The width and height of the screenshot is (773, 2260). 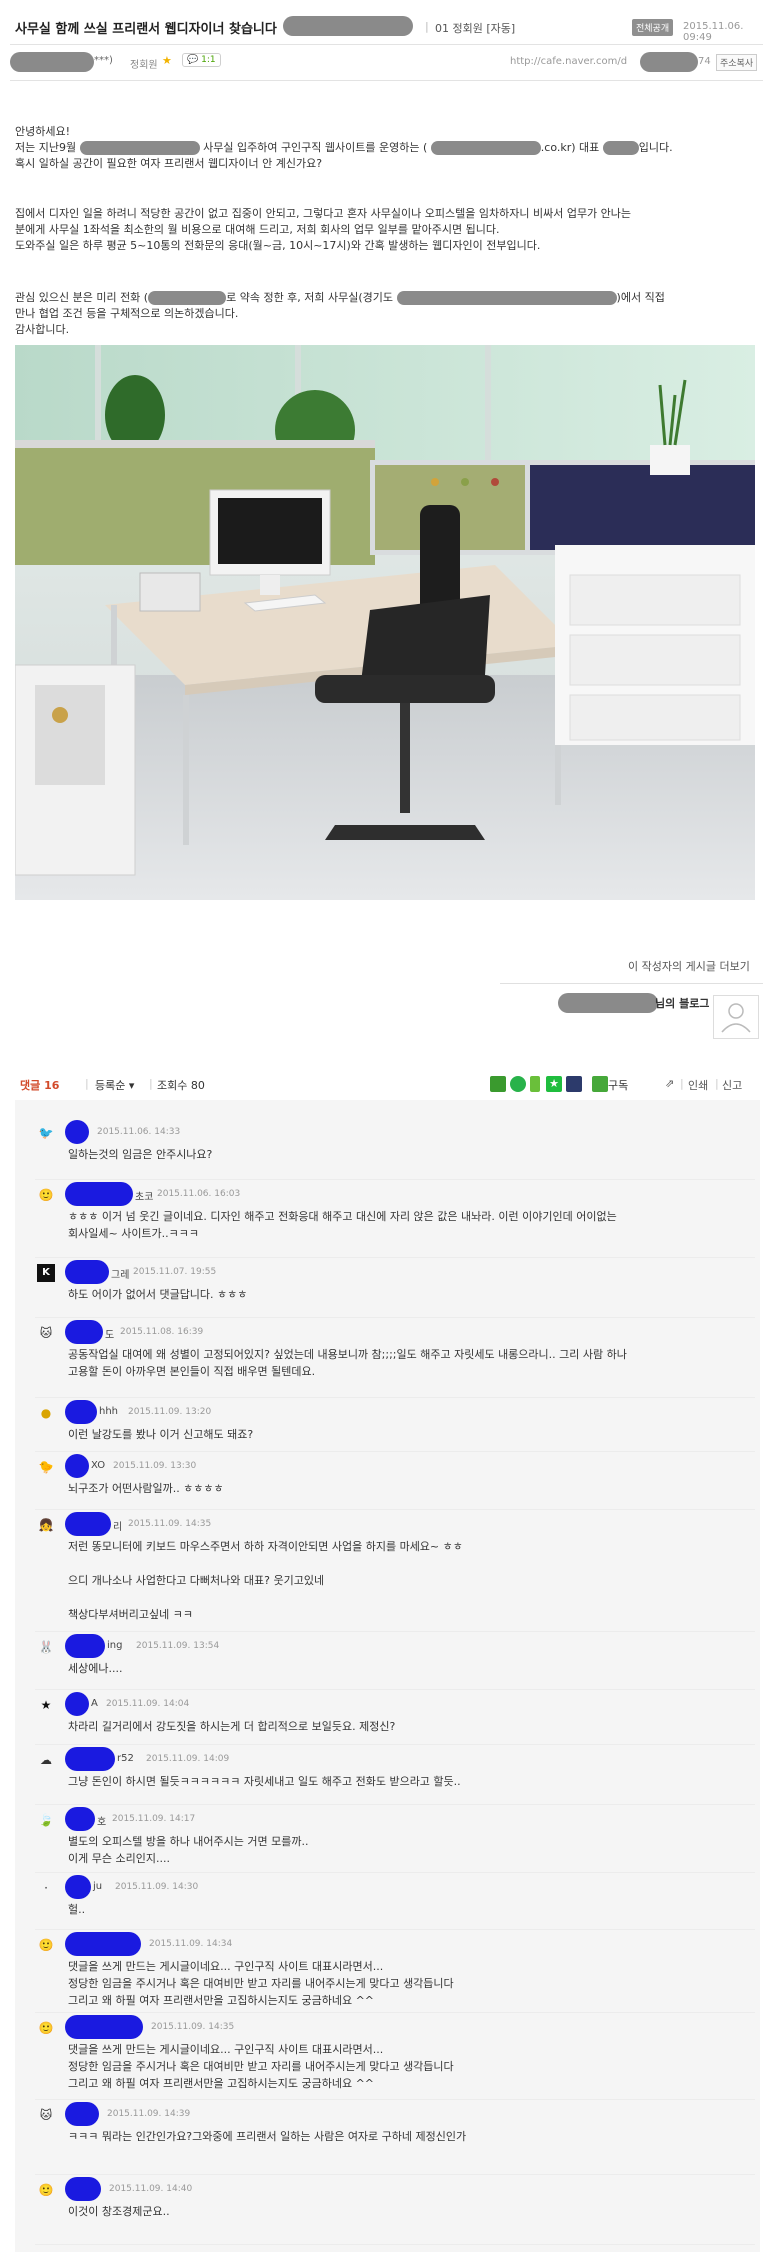 I want to click on line-share-icon, so click(x=518, y=1084).